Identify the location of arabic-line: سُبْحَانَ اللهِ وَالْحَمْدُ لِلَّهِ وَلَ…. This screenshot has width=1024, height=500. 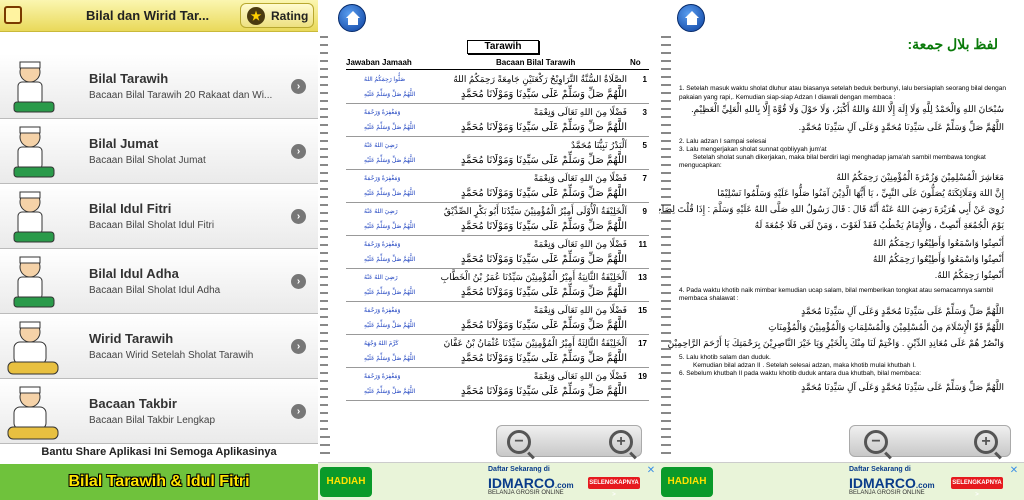
(847, 109).